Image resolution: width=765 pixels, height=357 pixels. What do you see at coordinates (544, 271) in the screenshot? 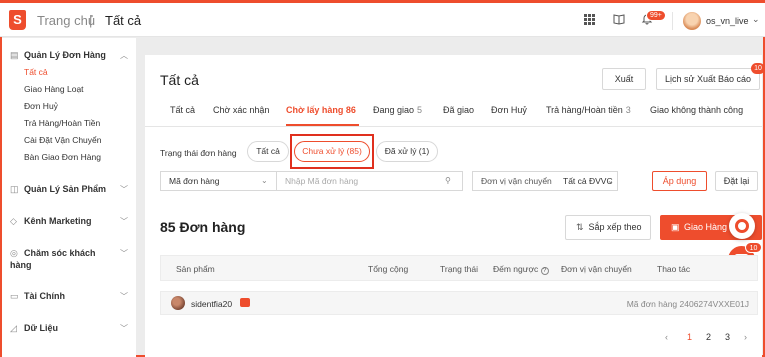
I see `help-icon: ?` at bounding box center [544, 271].